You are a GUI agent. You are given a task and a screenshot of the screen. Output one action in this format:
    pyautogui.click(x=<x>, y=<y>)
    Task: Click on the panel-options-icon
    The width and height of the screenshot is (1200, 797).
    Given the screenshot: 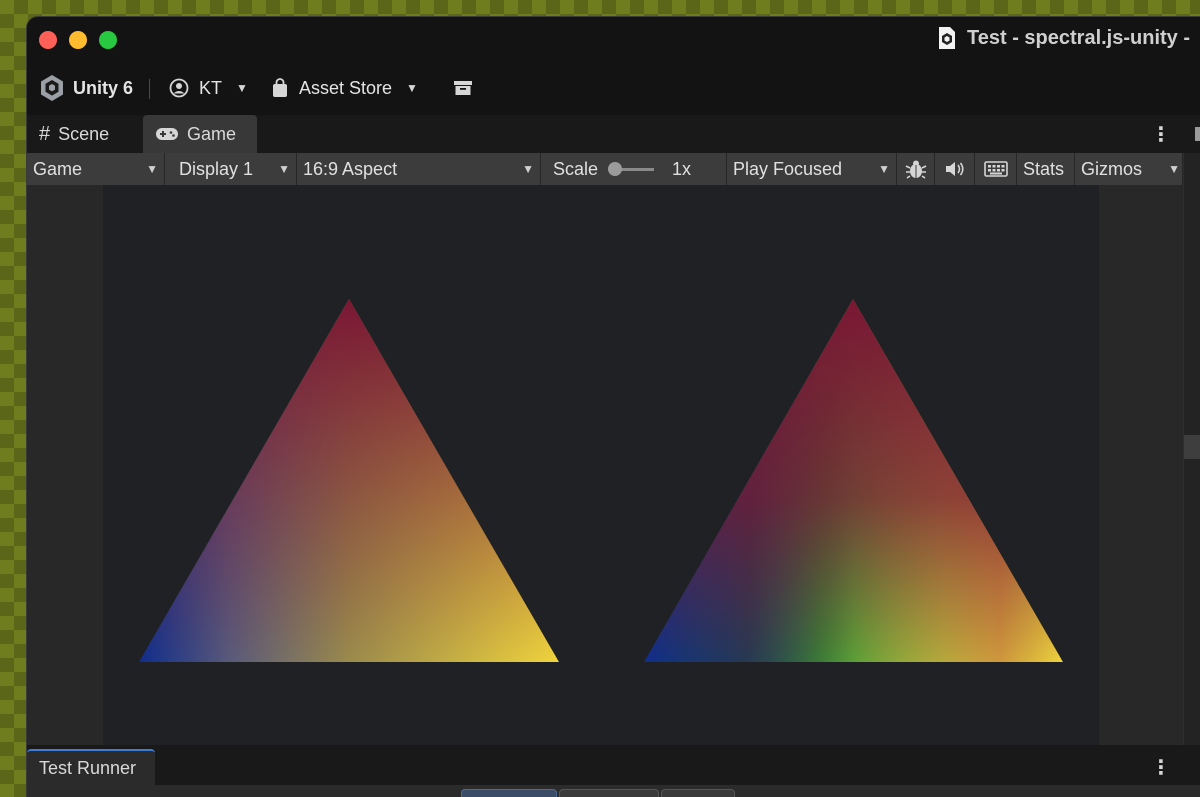 What is the action you would take?
    pyautogui.click(x=1197, y=134)
    